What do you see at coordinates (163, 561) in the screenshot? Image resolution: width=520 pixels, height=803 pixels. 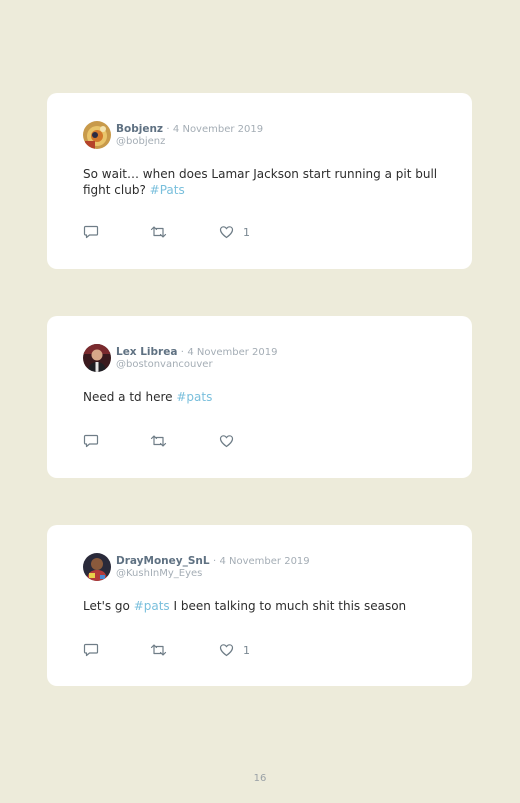 I see `author-name: DrayMoney_SnL` at bounding box center [163, 561].